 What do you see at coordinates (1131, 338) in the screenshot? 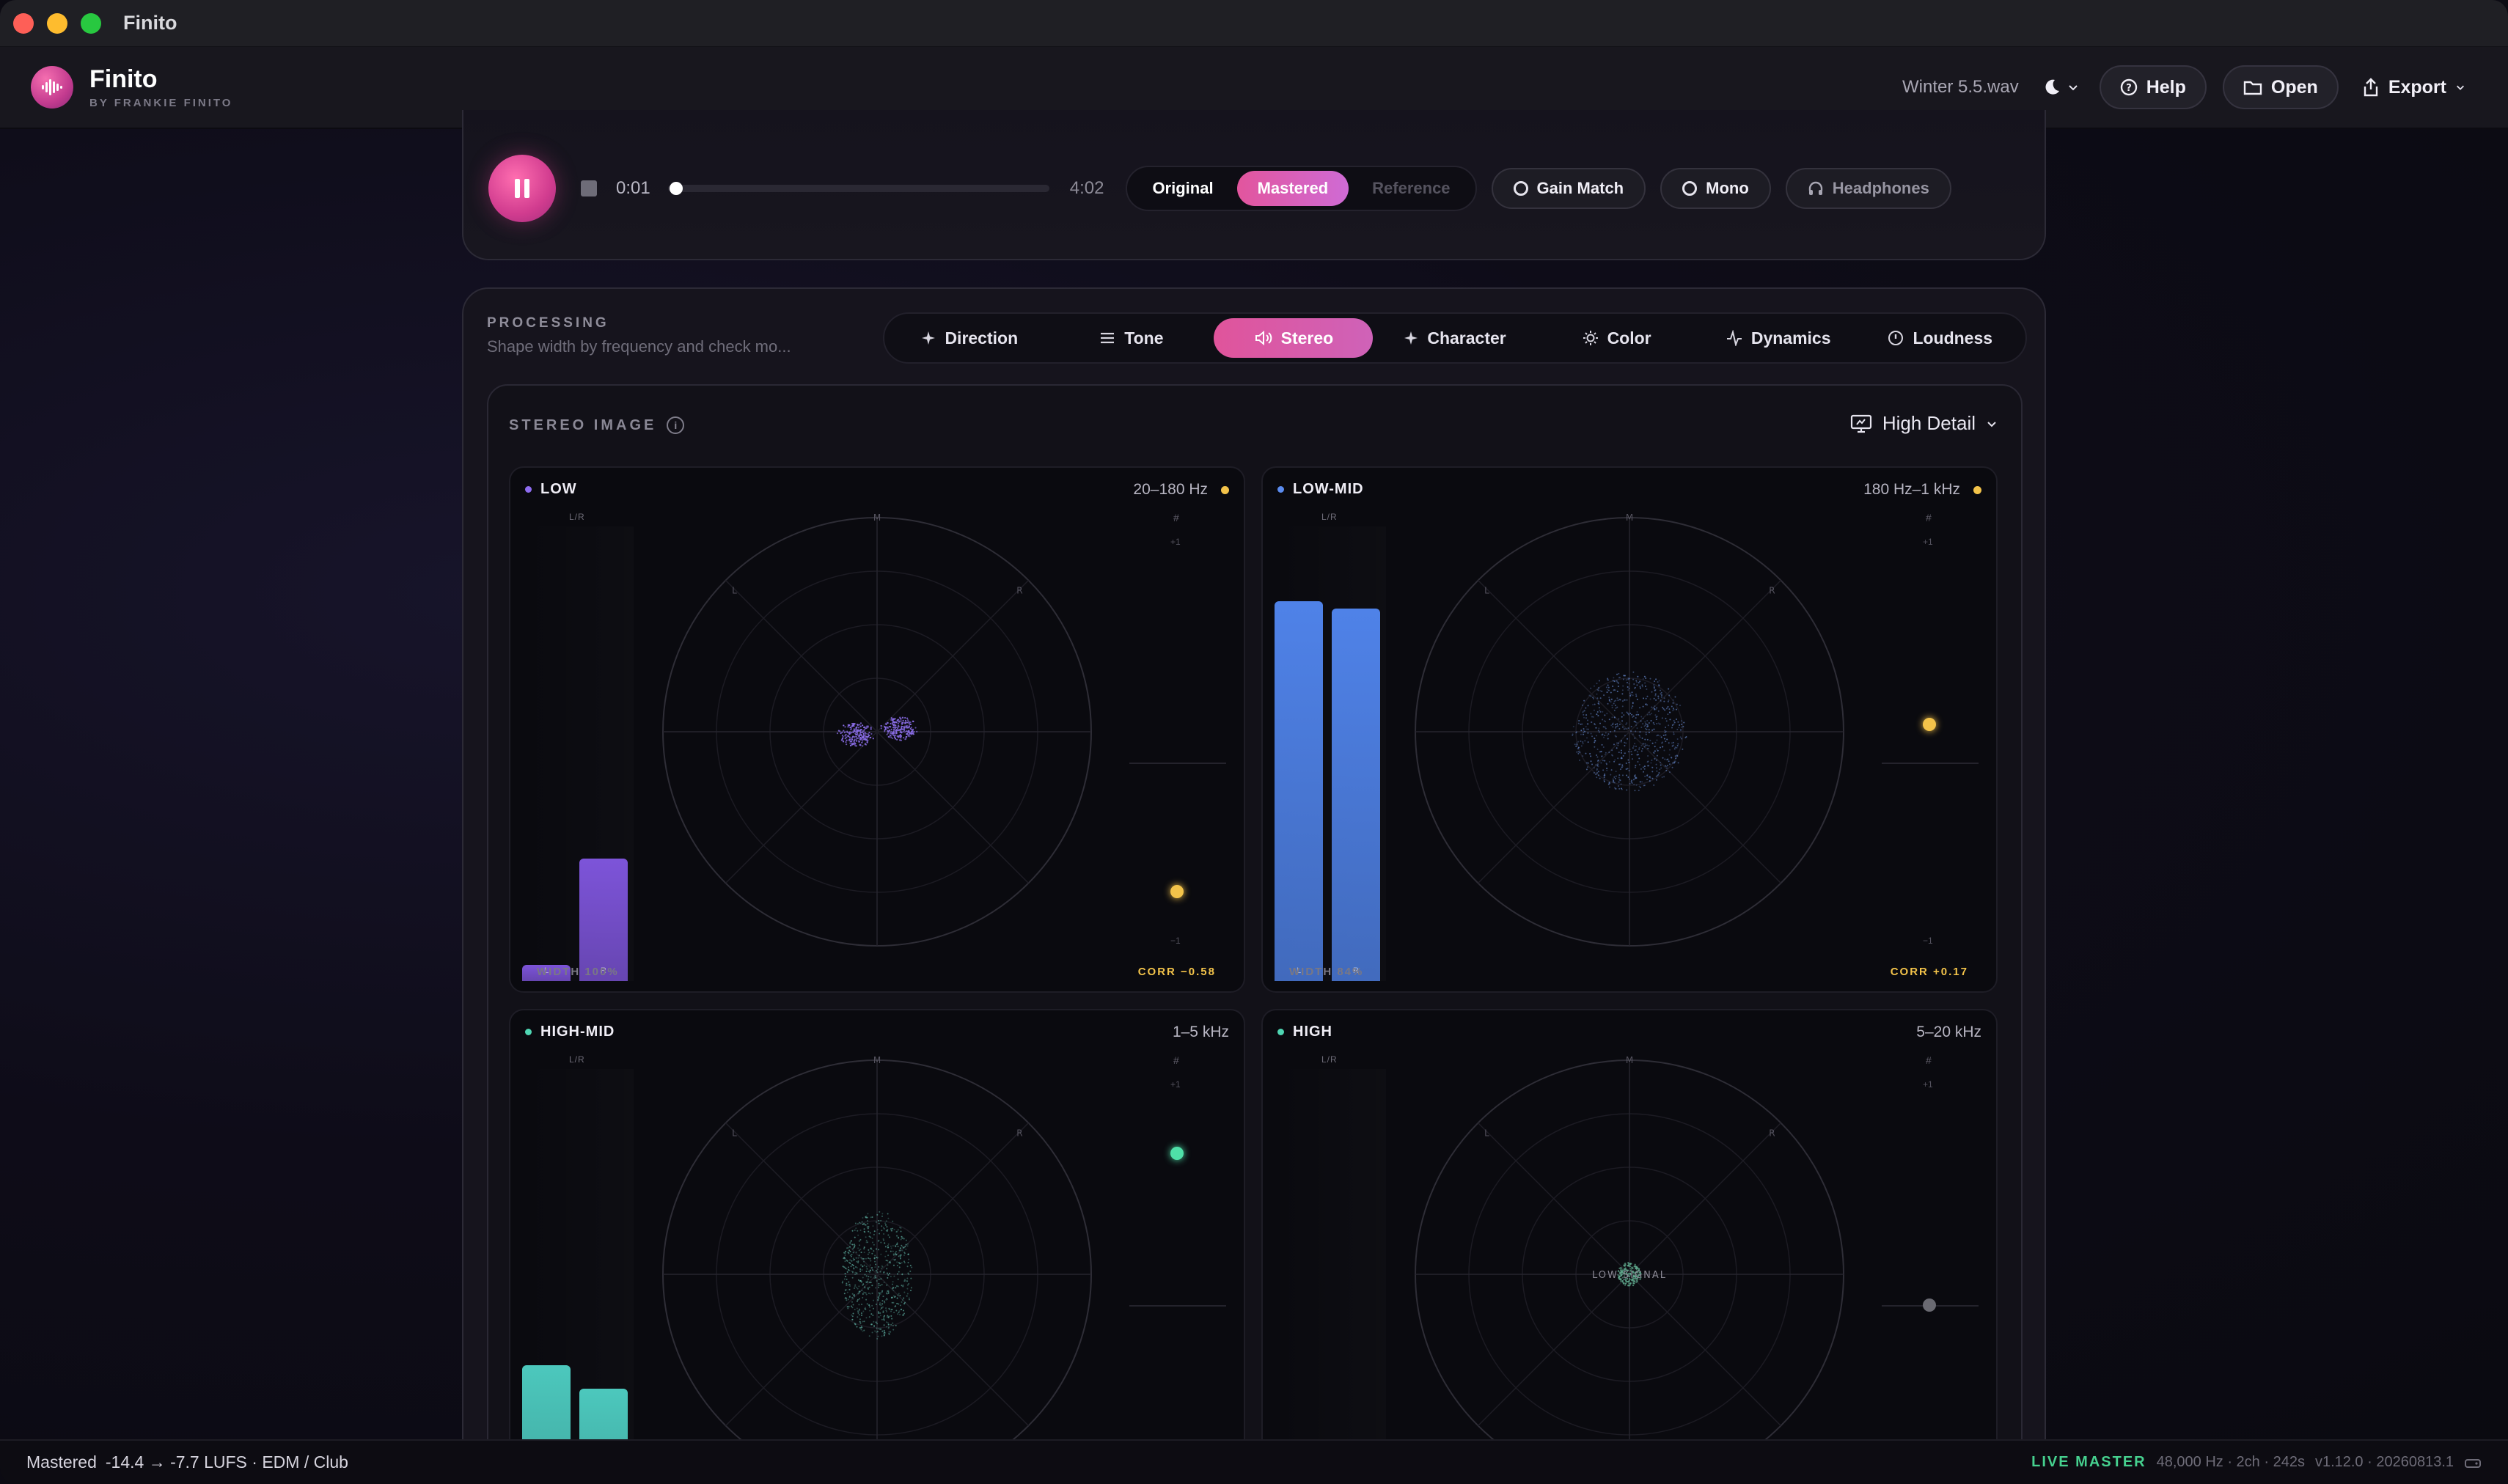
I see `tab-tone: Tone` at bounding box center [1131, 338].